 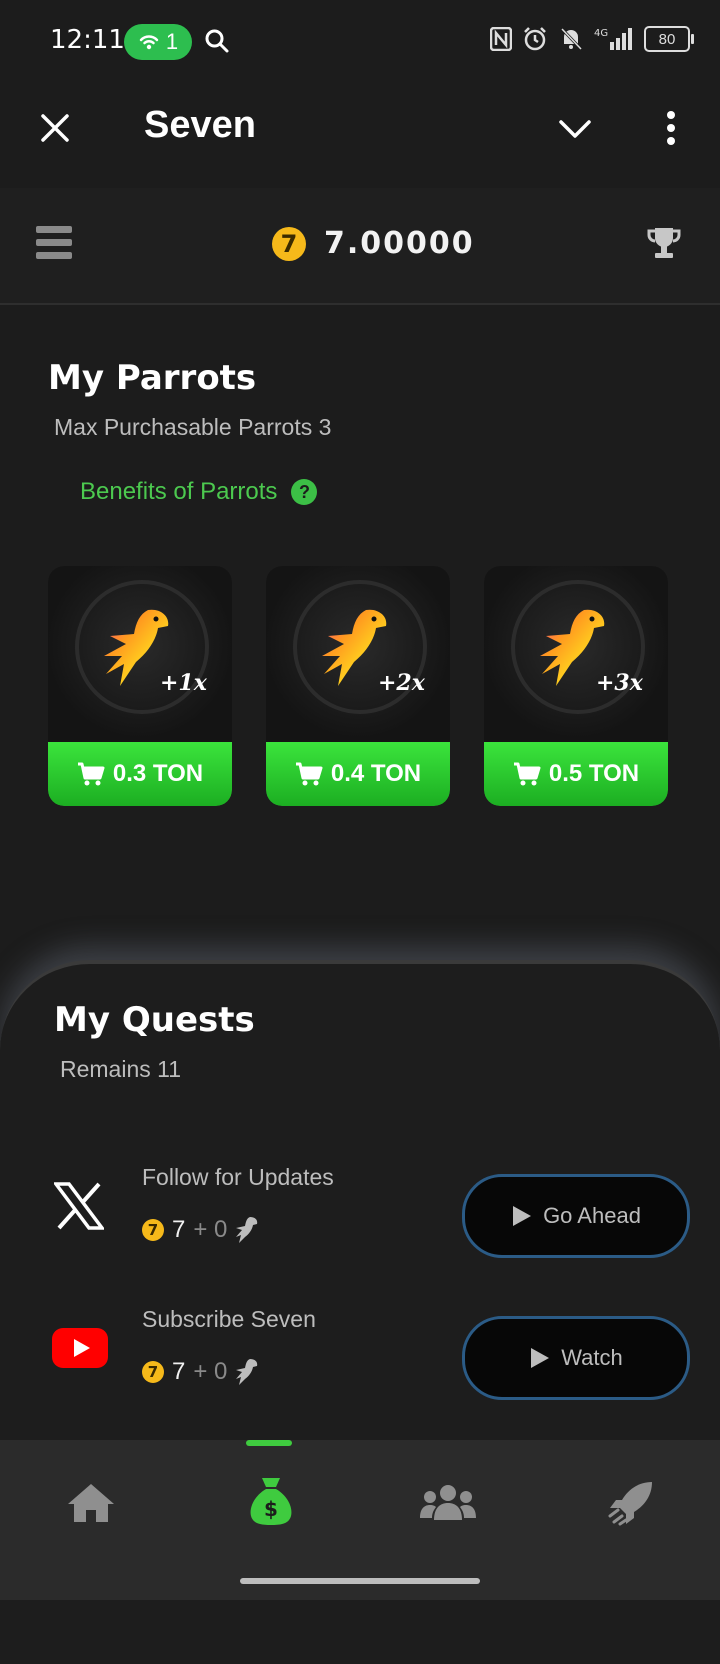 I want to click on close-icon, so click(x=55, y=128).